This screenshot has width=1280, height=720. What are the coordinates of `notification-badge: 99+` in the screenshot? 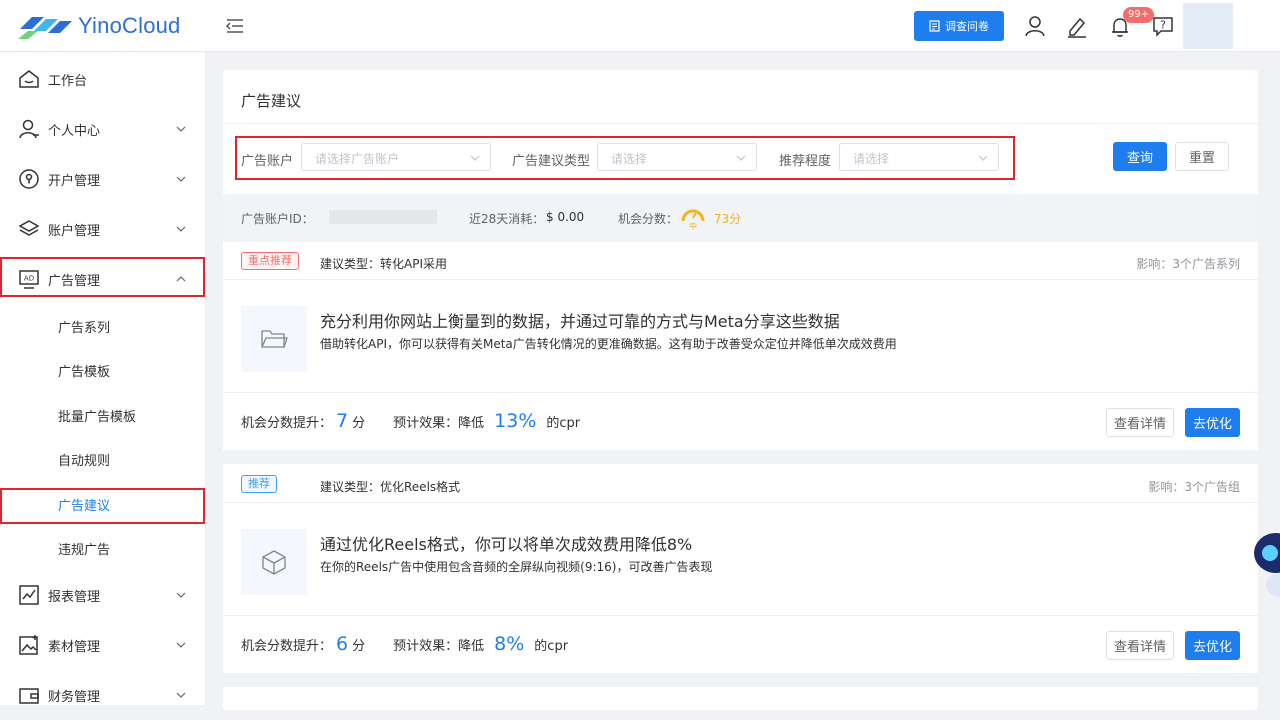 It's located at (1139, 15).